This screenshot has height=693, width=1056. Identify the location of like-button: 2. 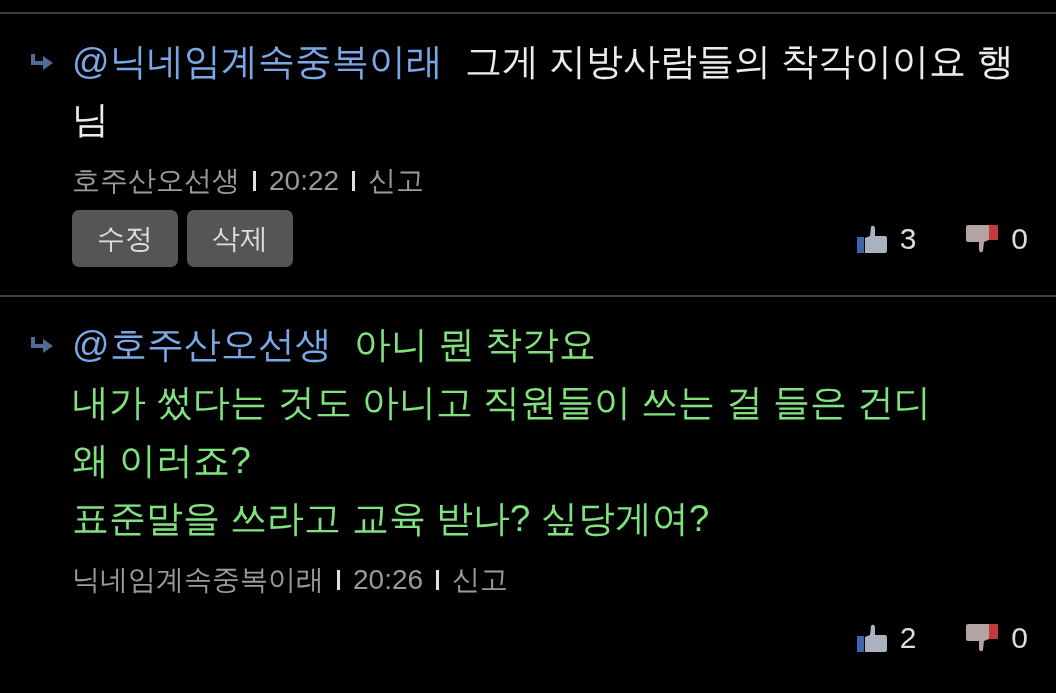
(886, 637).